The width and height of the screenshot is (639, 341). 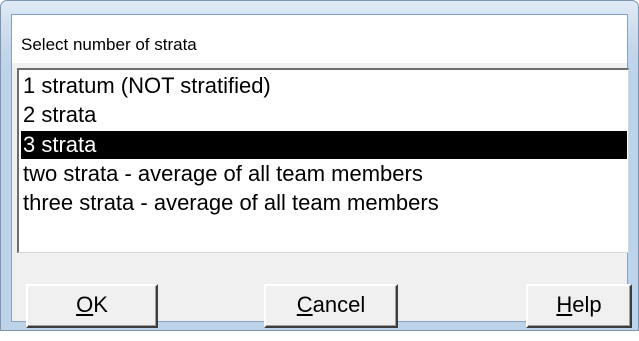 What do you see at coordinates (100, 304) in the screenshot?
I see `ok-button-label-rest: K` at bounding box center [100, 304].